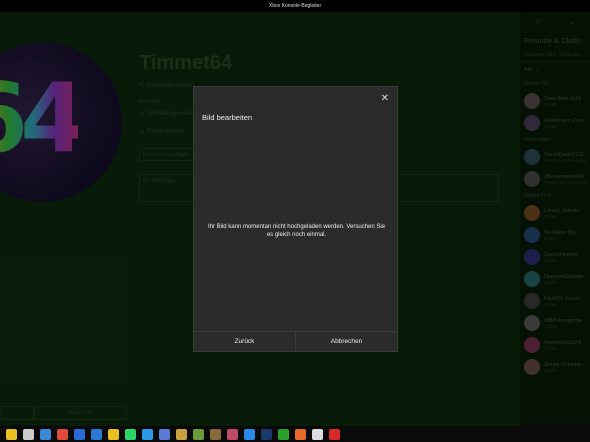 The image size is (590, 442). I want to click on window-title-bar: Xbox Konsole-Begleiter, so click(295, 6).